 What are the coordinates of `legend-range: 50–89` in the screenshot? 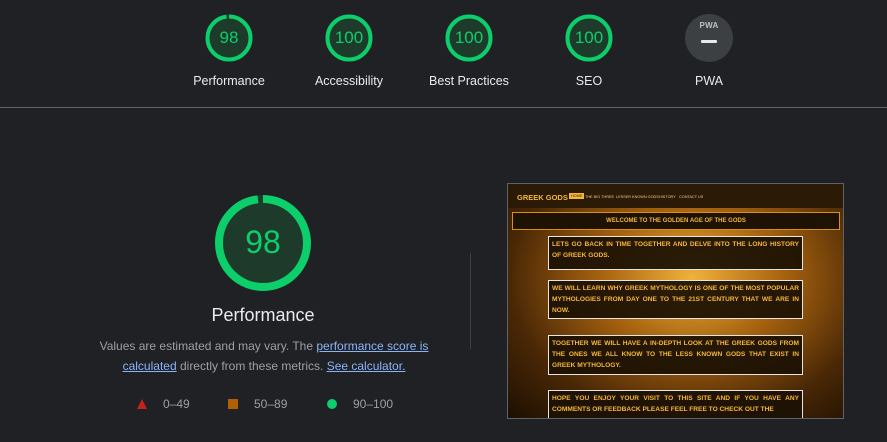 It's located at (271, 404).